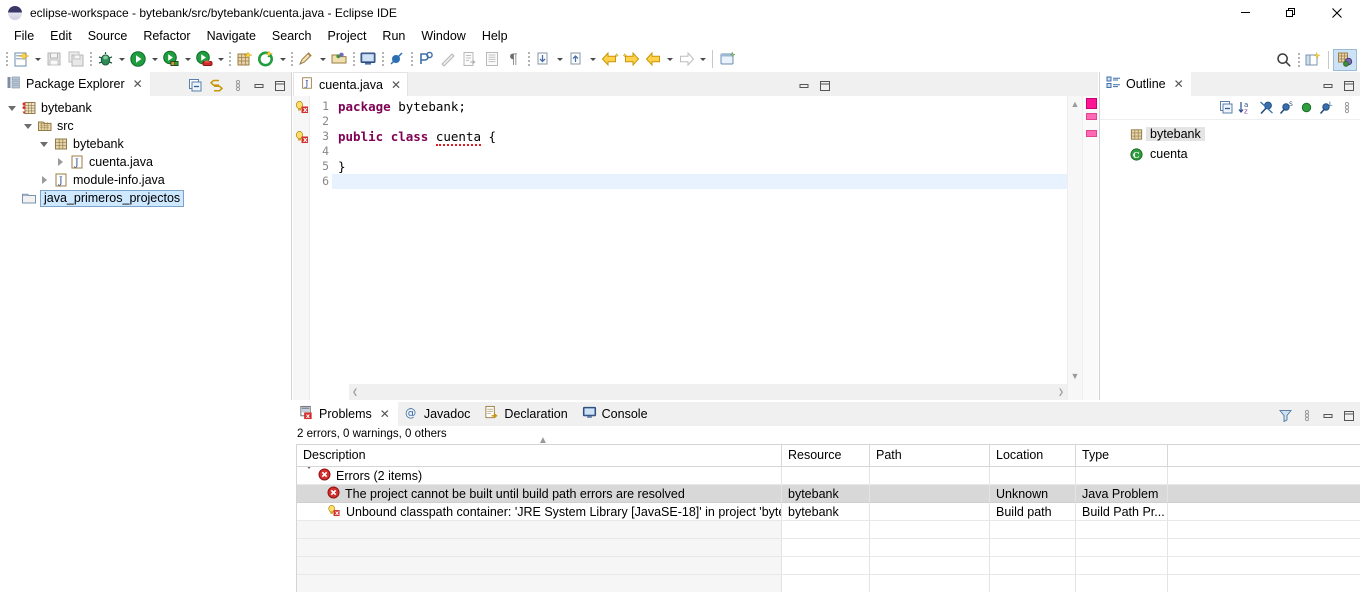  I want to click on editor-vertical-scrollbar: ▲ ▼, so click(1074, 248).